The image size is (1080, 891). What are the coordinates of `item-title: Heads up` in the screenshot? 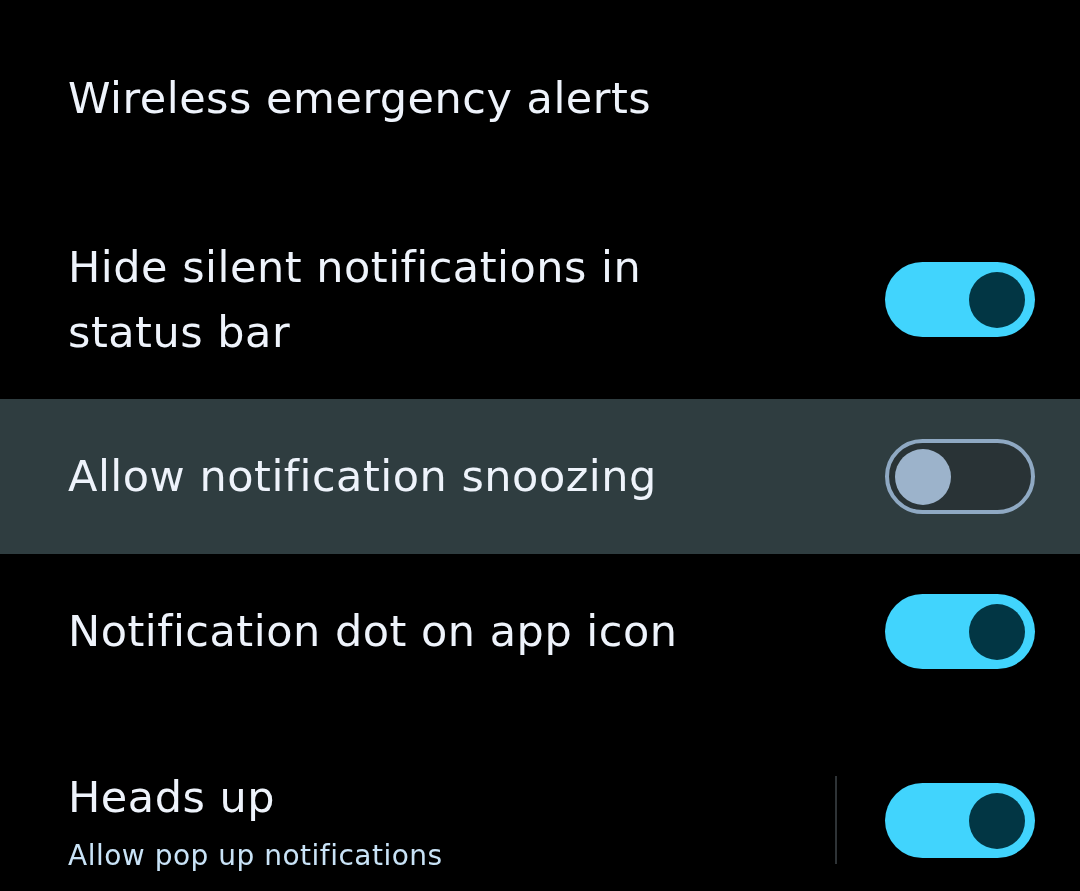 It's located at (172, 797).